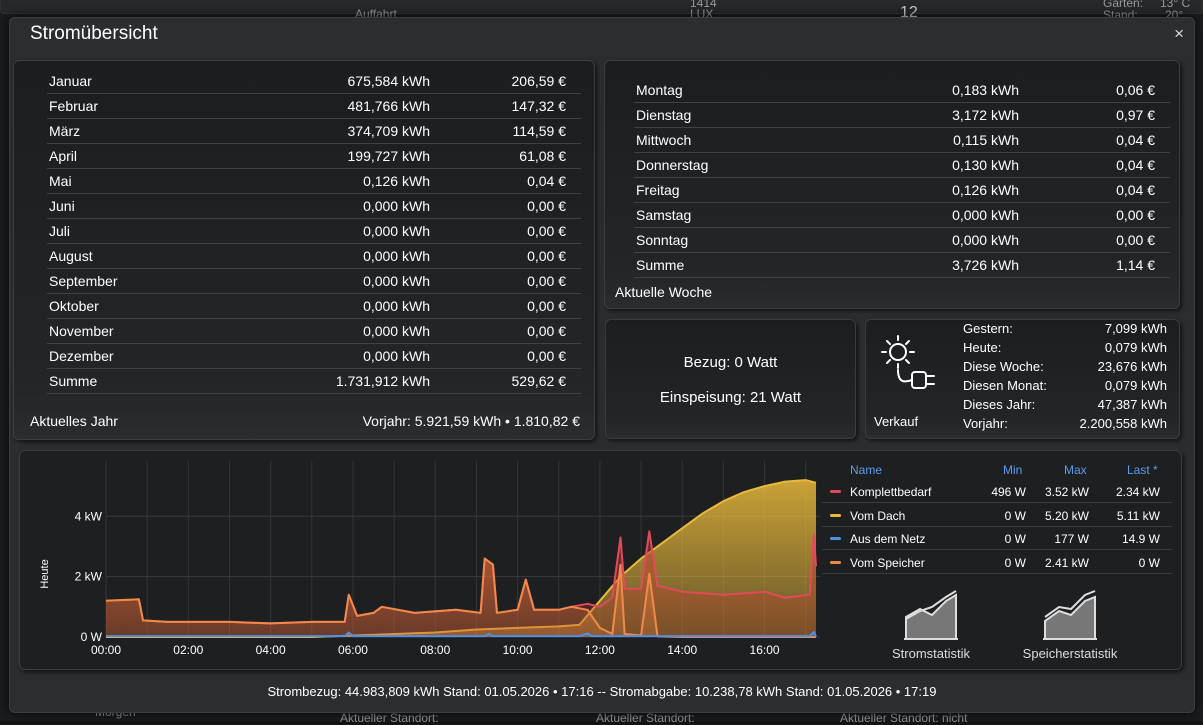 This screenshot has width=1203, height=725. I want to click on kwh-value: 374,709 kWh, so click(389, 131).